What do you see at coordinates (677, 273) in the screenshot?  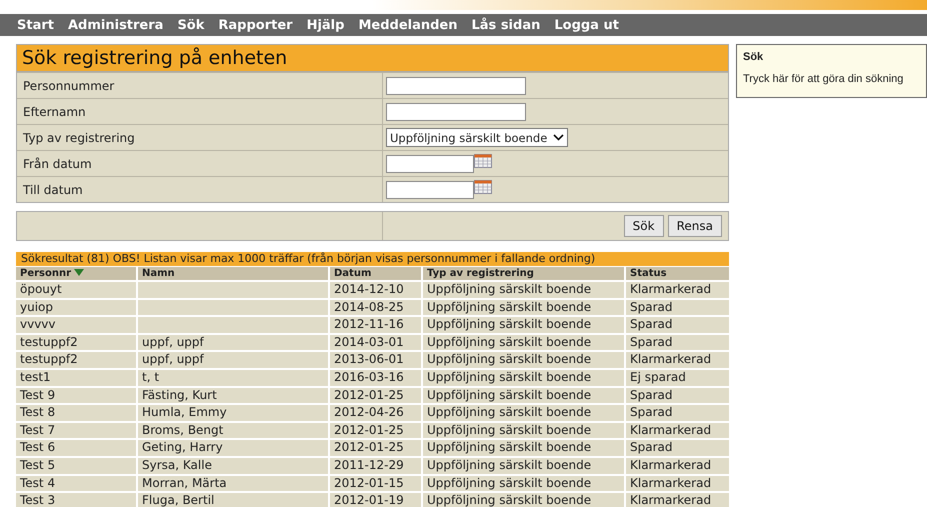 I see `column-header: Status` at bounding box center [677, 273].